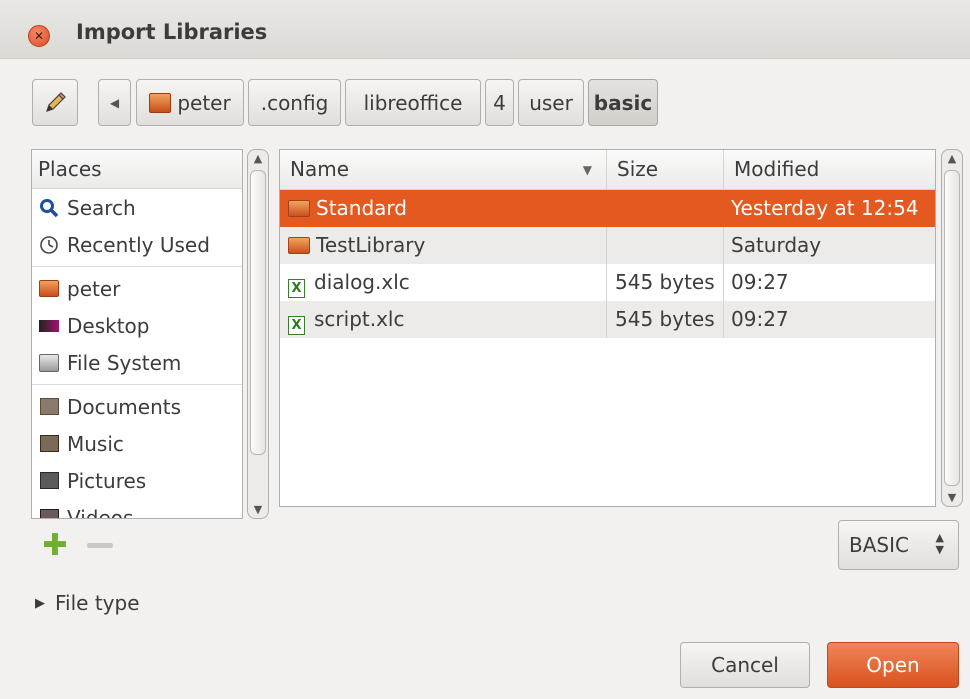 This screenshot has width=970, height=699. What do you see at coordinates (447, 208) in the screenshot?
I see `file-name-cell: Standard` at bounding box center [447, 208].